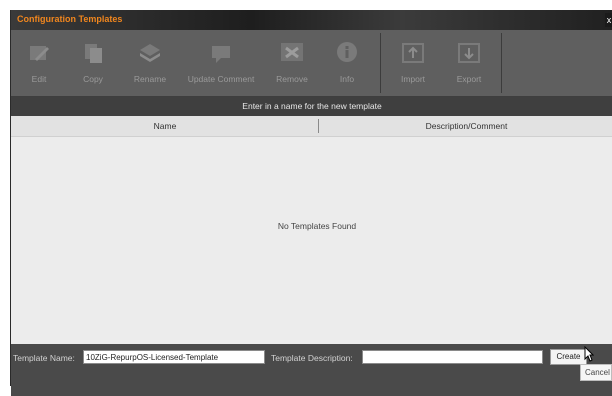 The width and height of the screenshot is (612, 396). Describe the element at coordinates (469, 53) in the screenshot. I see `export-icon` at that location.